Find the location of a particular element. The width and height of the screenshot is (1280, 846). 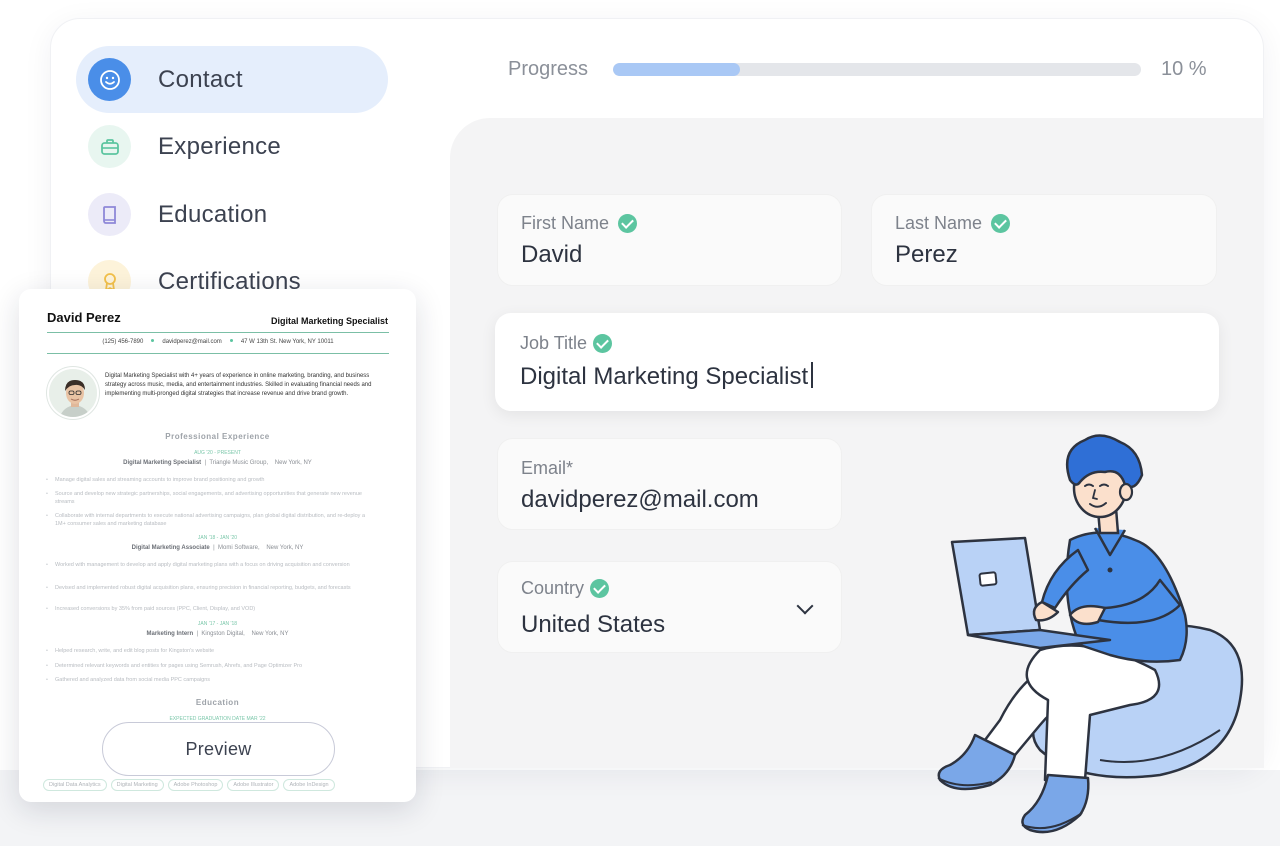

skill-tag: Digital Data Analytics is located at coordinates (75, 785).